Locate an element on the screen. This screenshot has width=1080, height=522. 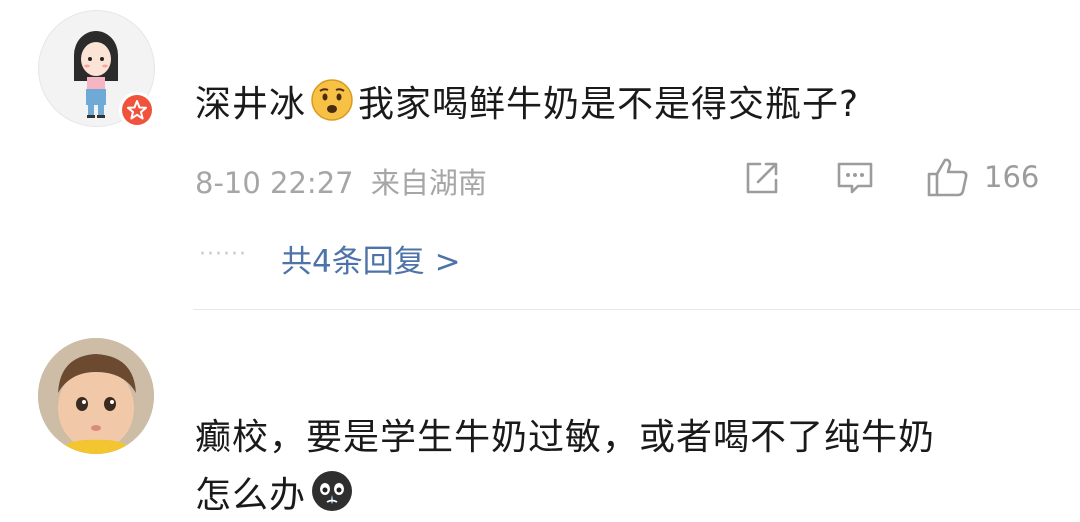
reply-button is located at coordinates (855, 180).